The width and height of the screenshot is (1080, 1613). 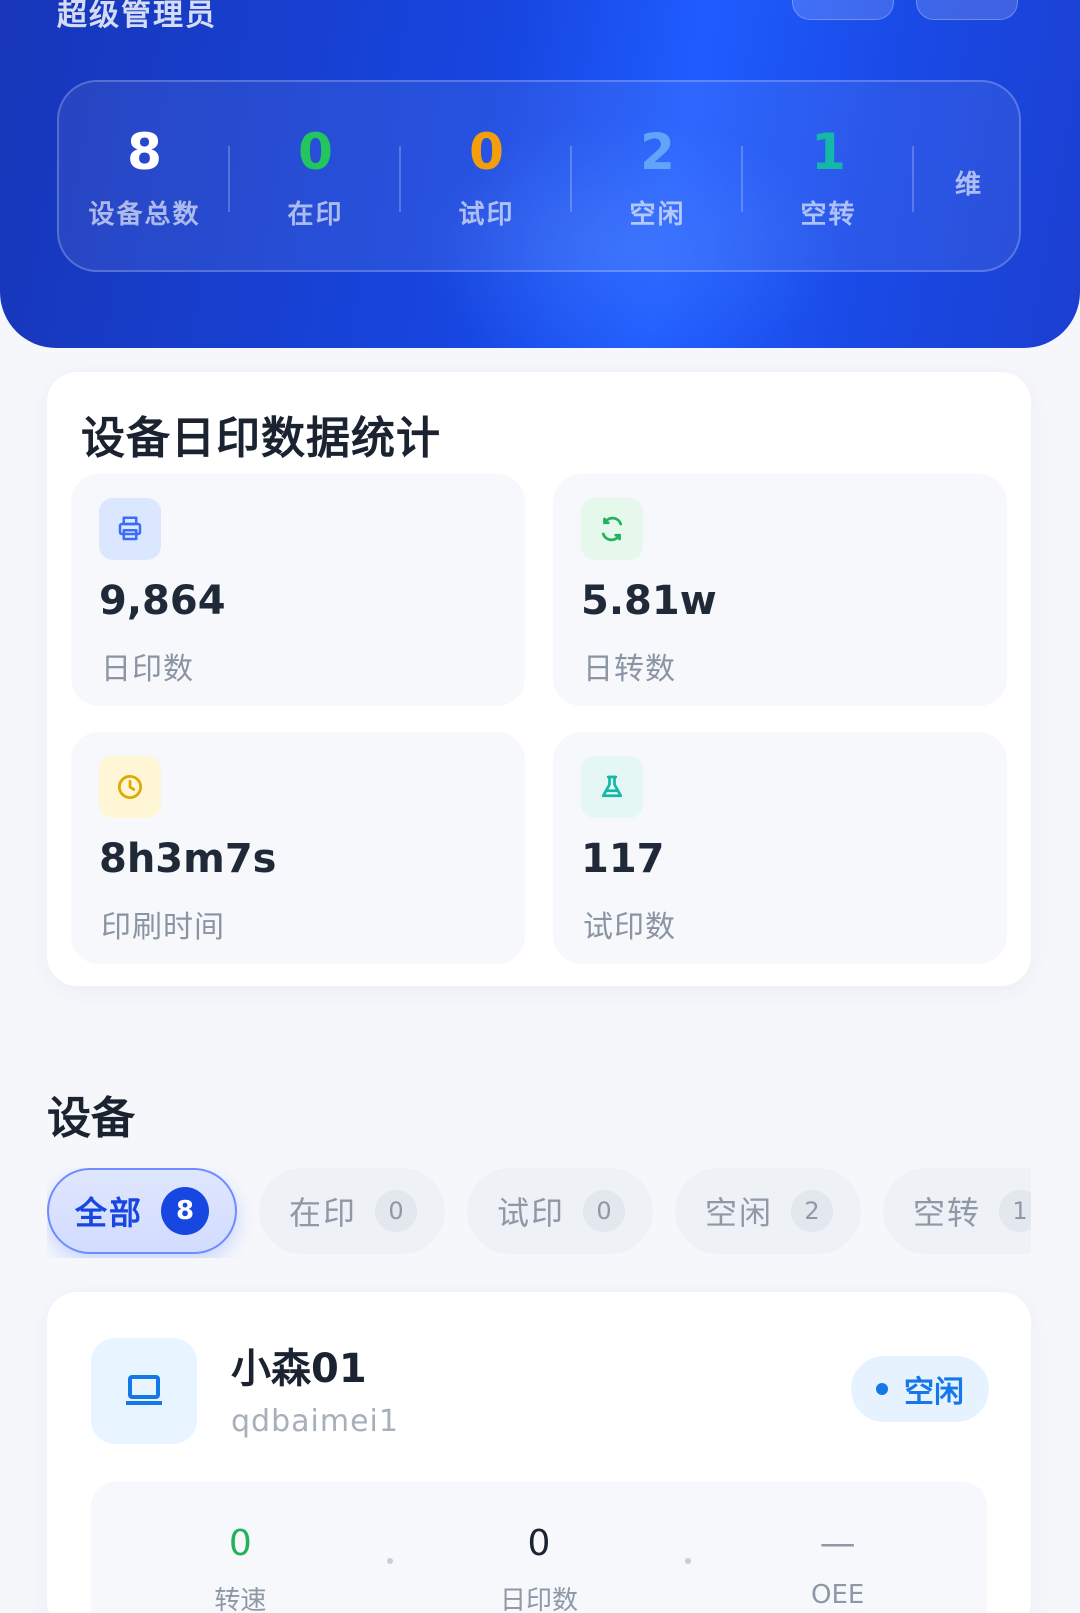 What do you see at coordinates (623, 859) in the screenshot?
I see `stat-value: 117` at bounding box center [623, 859].